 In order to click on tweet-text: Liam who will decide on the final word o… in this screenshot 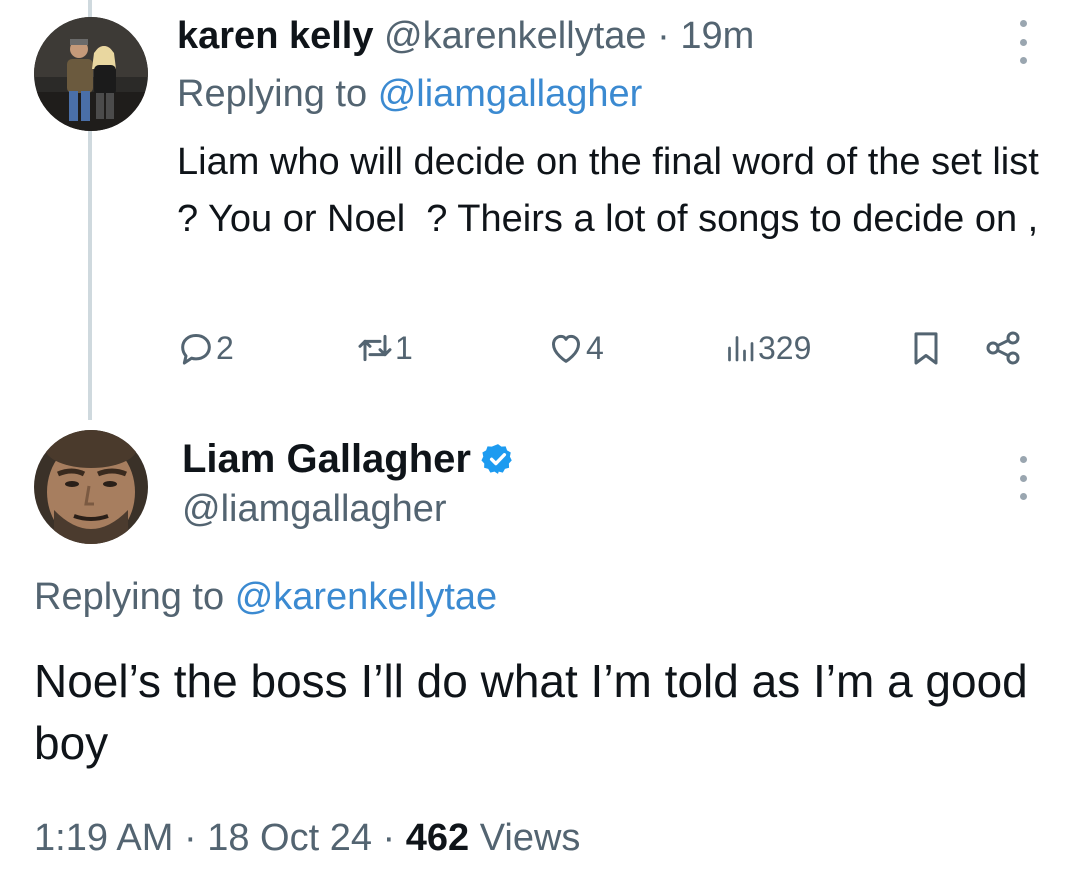, I will do `click(613, 190)`.